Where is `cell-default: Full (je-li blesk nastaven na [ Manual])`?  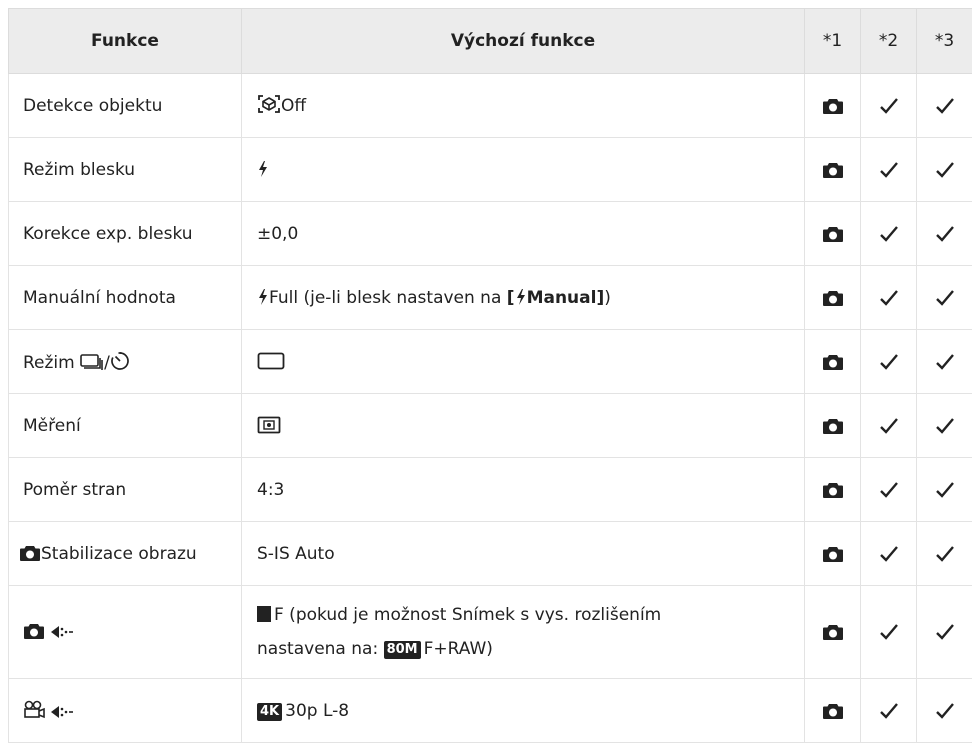
cell-default: Full (je-li blesk nastaven na [ Manual]) is located at coordinates (523, 298).